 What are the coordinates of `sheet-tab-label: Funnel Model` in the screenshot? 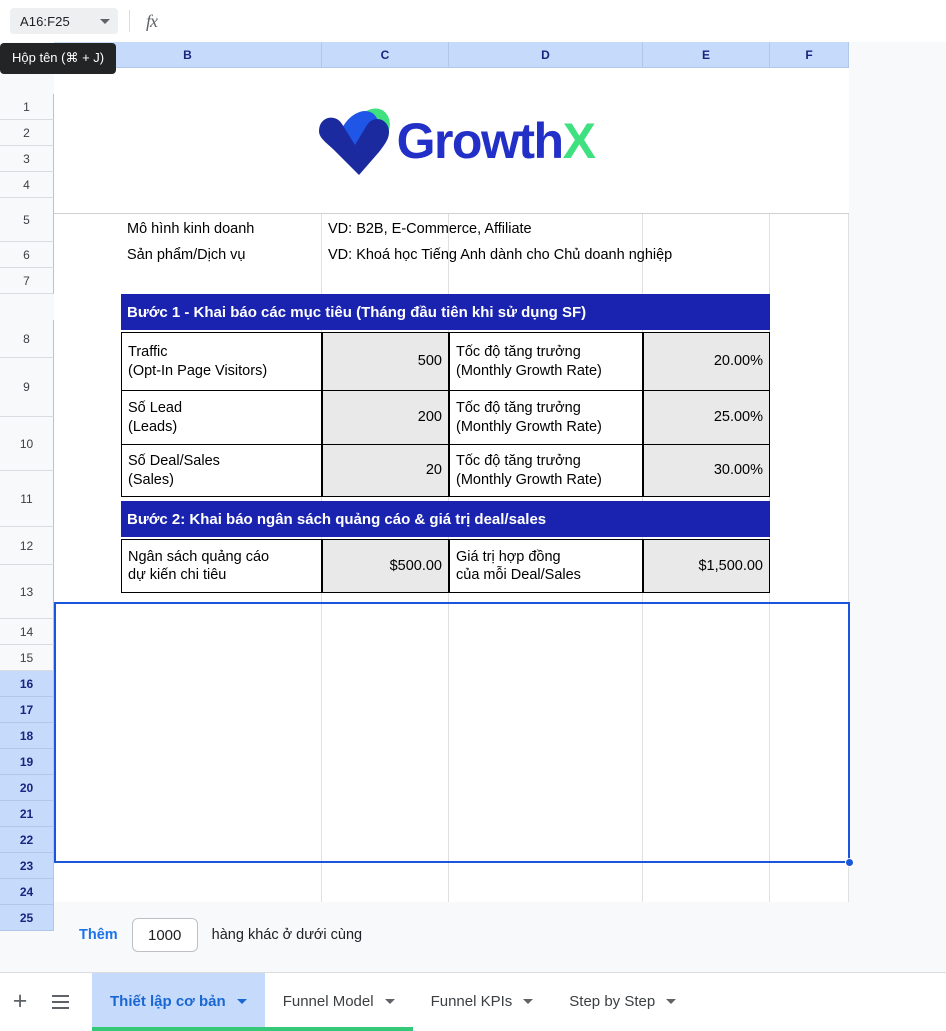 It's located at (328, 1001).